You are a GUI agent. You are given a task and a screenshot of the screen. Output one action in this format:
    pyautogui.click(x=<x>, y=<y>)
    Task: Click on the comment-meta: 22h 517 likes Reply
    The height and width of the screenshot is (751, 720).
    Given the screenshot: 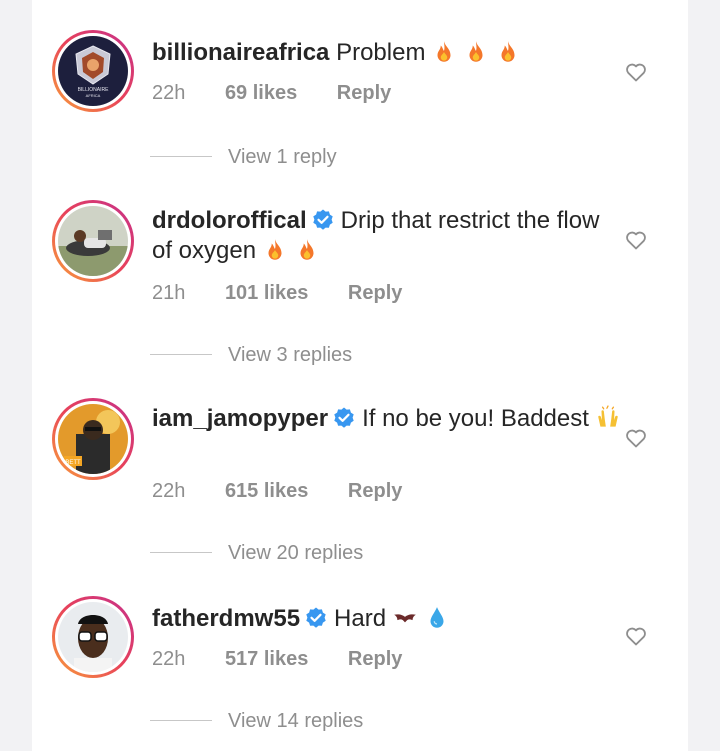 What is the action you would take?
    pyautogui.click(x=294, y=659)
    